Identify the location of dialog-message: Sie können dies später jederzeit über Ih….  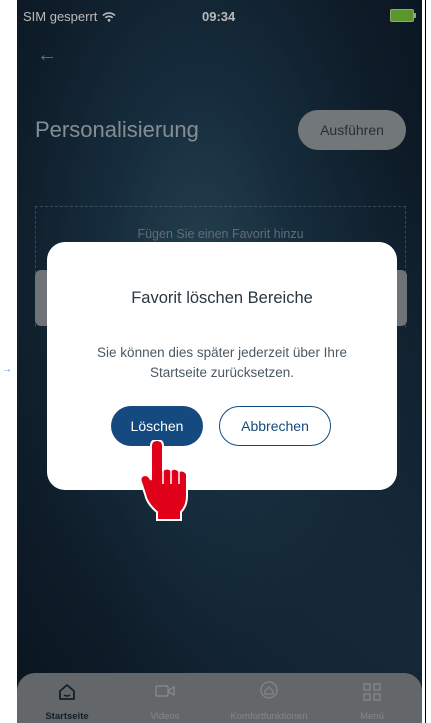
(222, 362).